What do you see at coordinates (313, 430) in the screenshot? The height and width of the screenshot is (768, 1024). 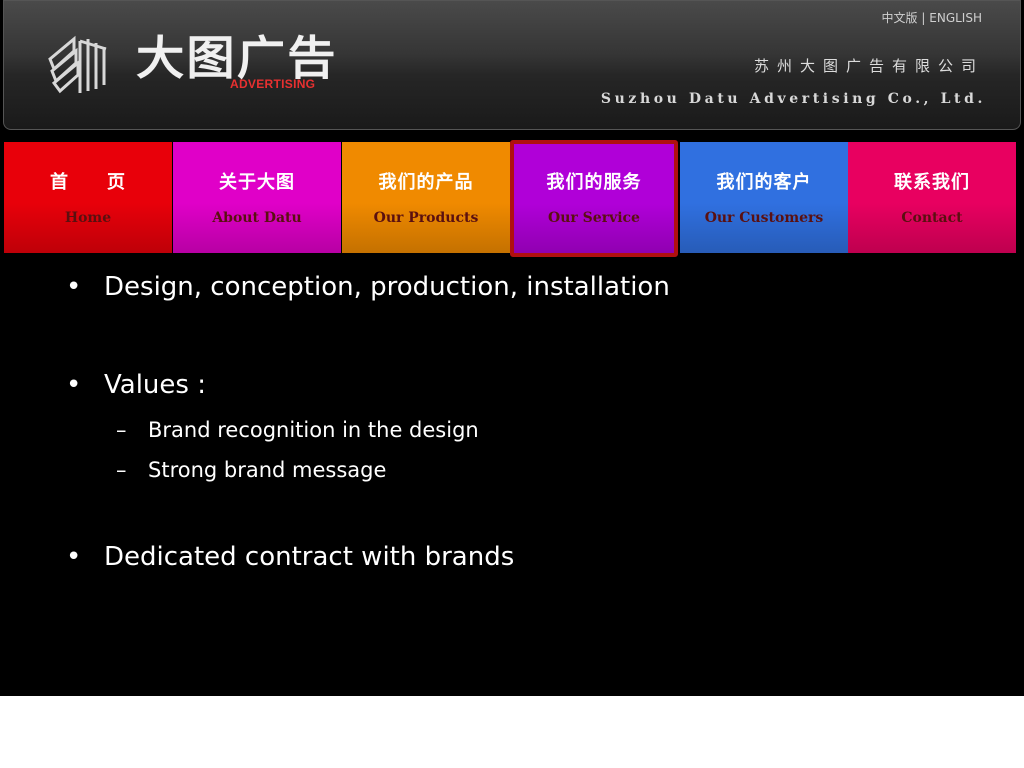 I see `sub-bullet-text: Brand recognition in the design` at bounding box center [313, 430].